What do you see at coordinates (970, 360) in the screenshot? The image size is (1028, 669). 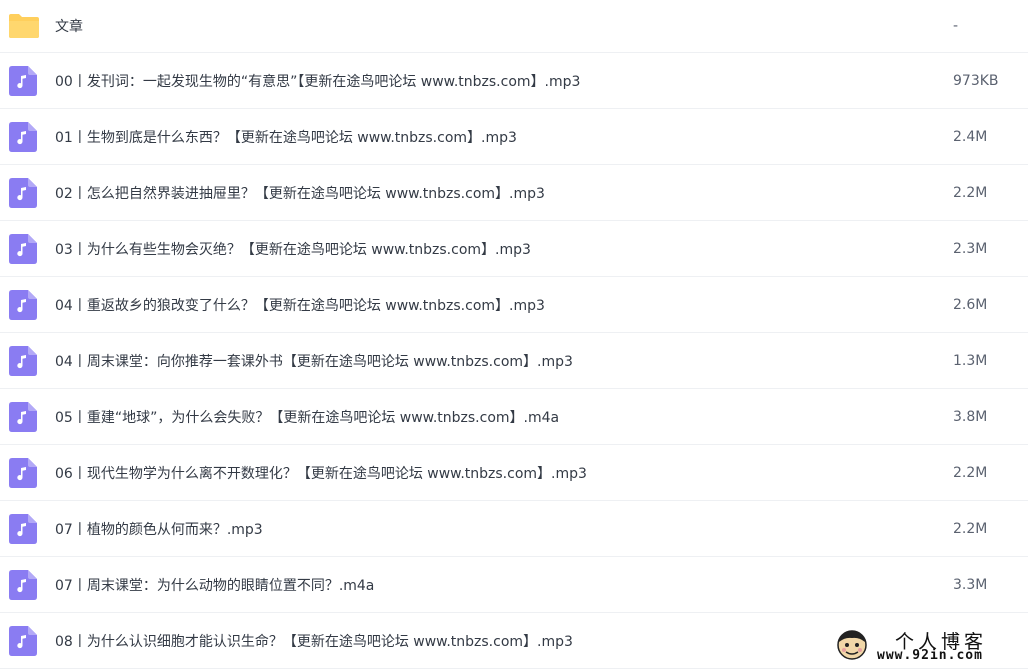 I see `file-size: 1.3M` at bounding box center [970, 360].